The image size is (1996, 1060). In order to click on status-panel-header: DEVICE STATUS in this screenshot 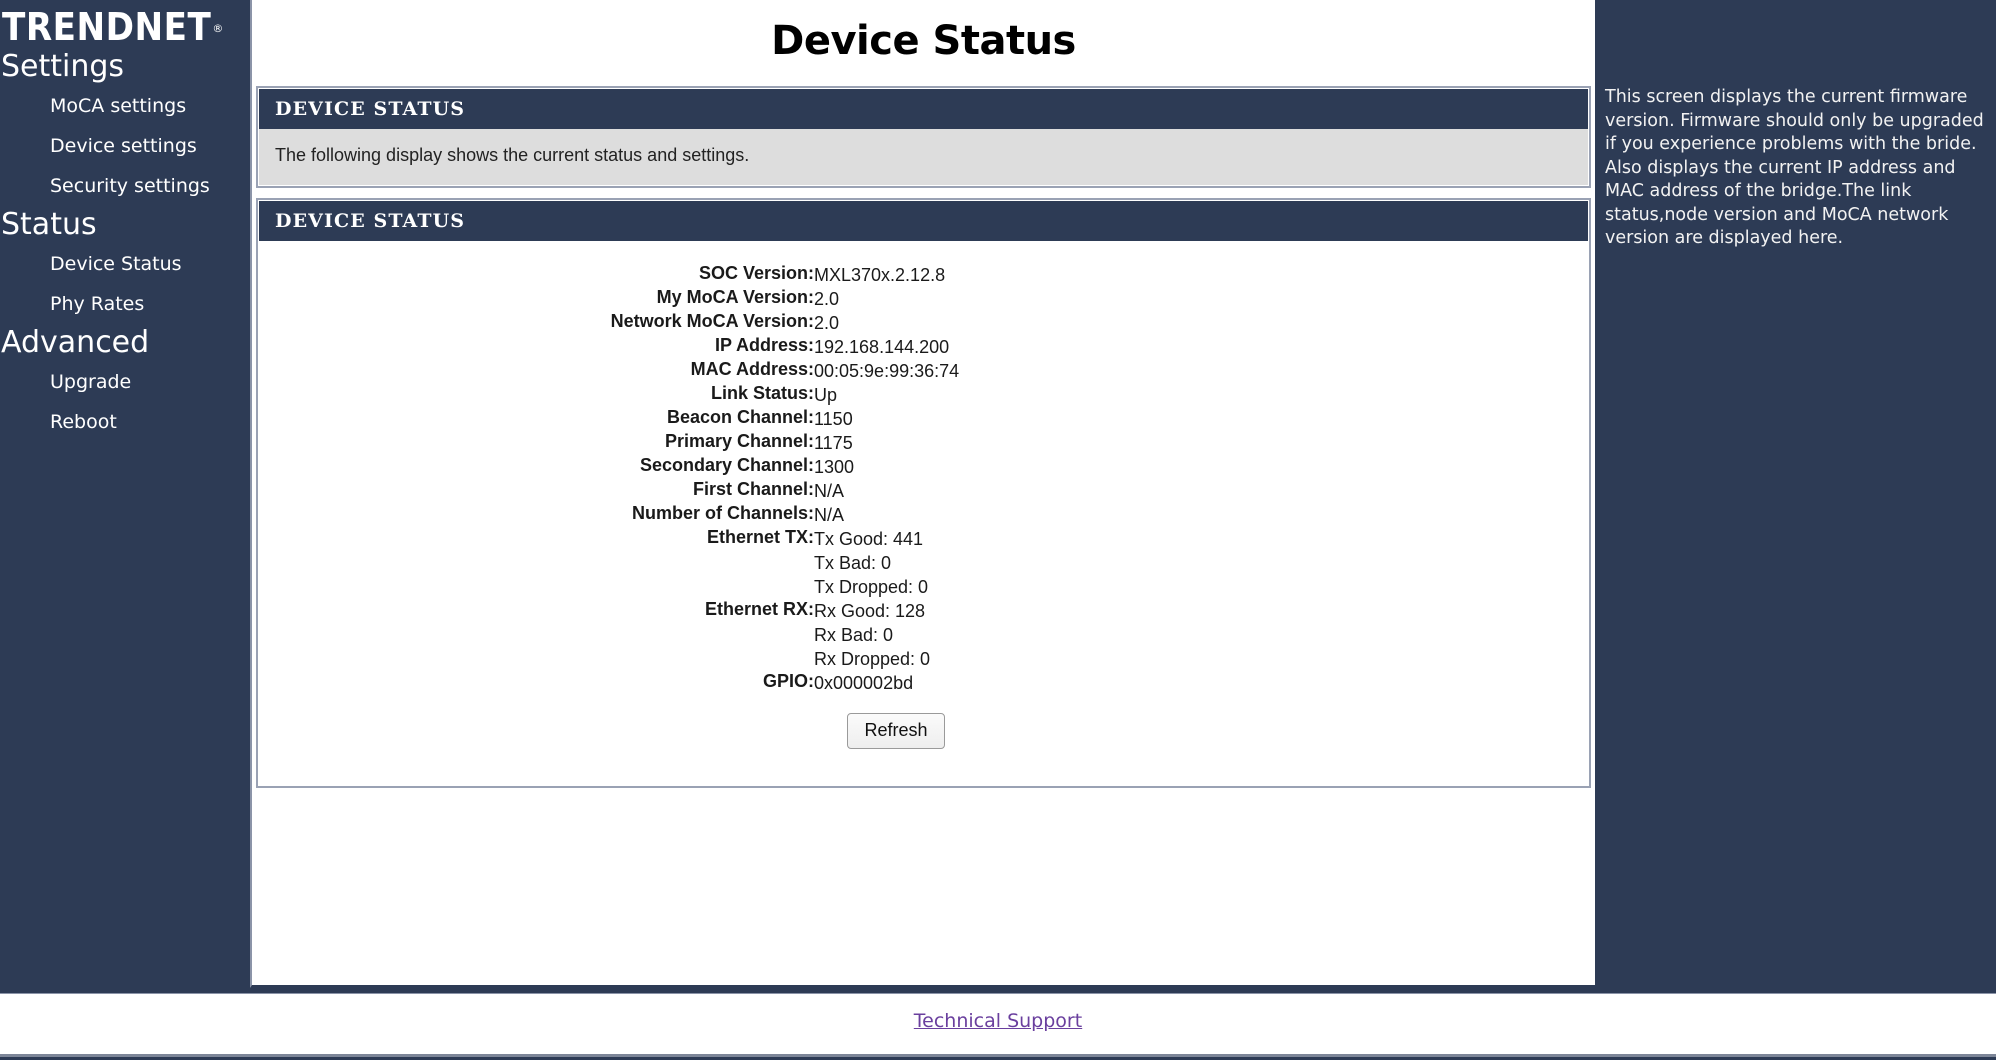, I will do `click(923, 221)`.